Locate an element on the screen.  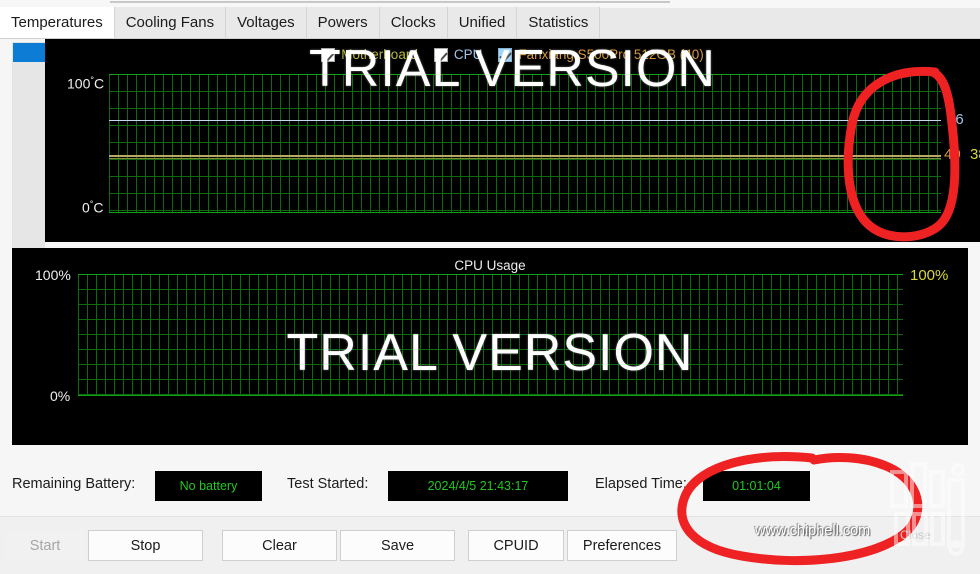
cpu-plot-top-border is located at coordinates (490, 274).